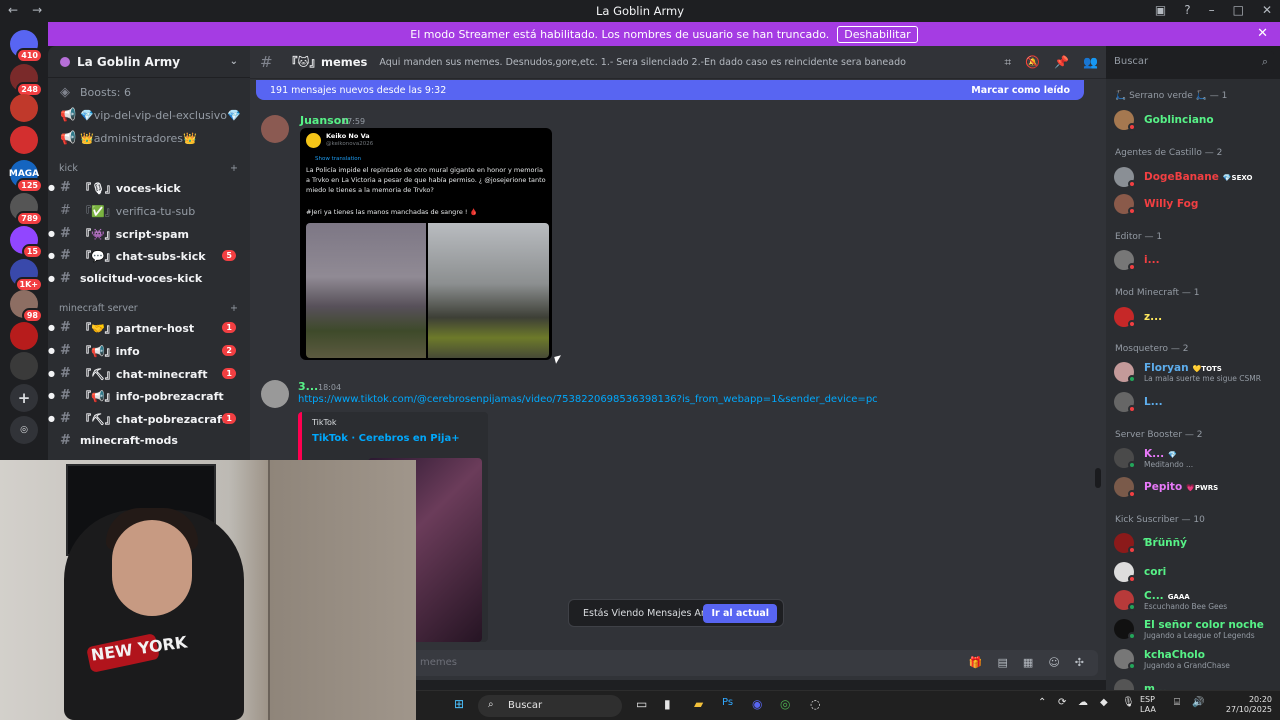 This screenshot has height=720, width=1280. Describe the element at coordinates (1195, 572) in the screenshot. I see `member-item: cori` at that location.